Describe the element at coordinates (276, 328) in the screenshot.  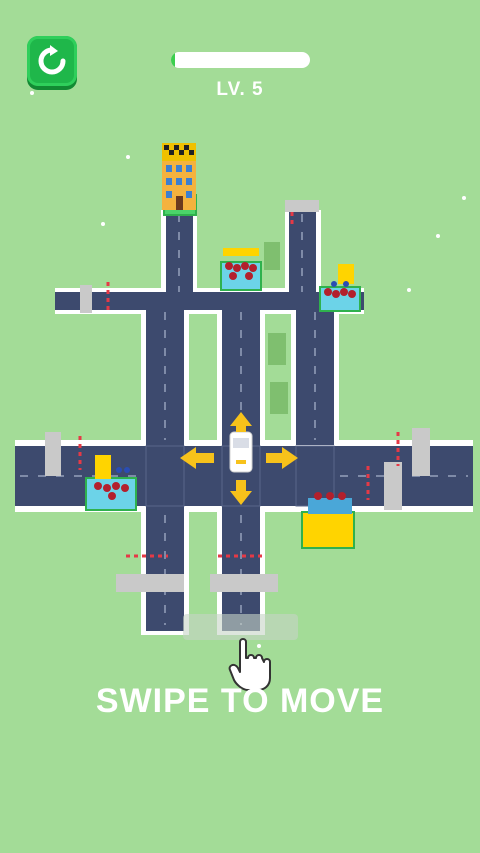
I see `trees` at that location.